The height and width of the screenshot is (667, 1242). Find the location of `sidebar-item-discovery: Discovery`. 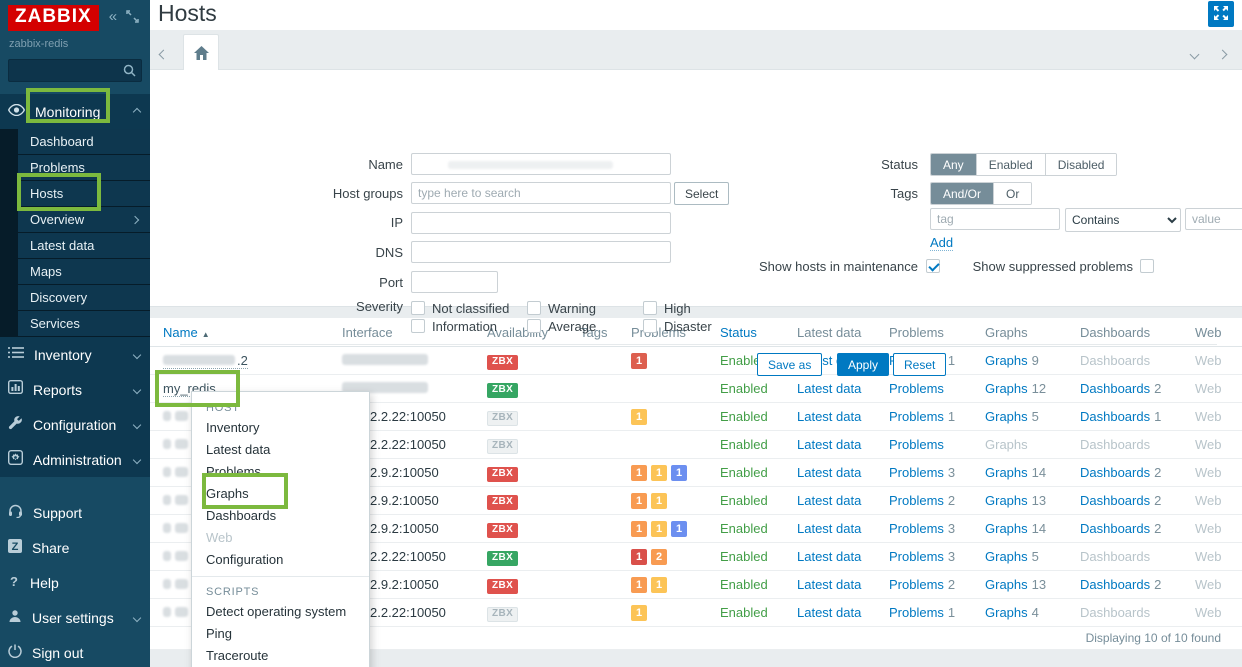

sidebar-item-discovery: Discovery is located at coordinates (84, 298).